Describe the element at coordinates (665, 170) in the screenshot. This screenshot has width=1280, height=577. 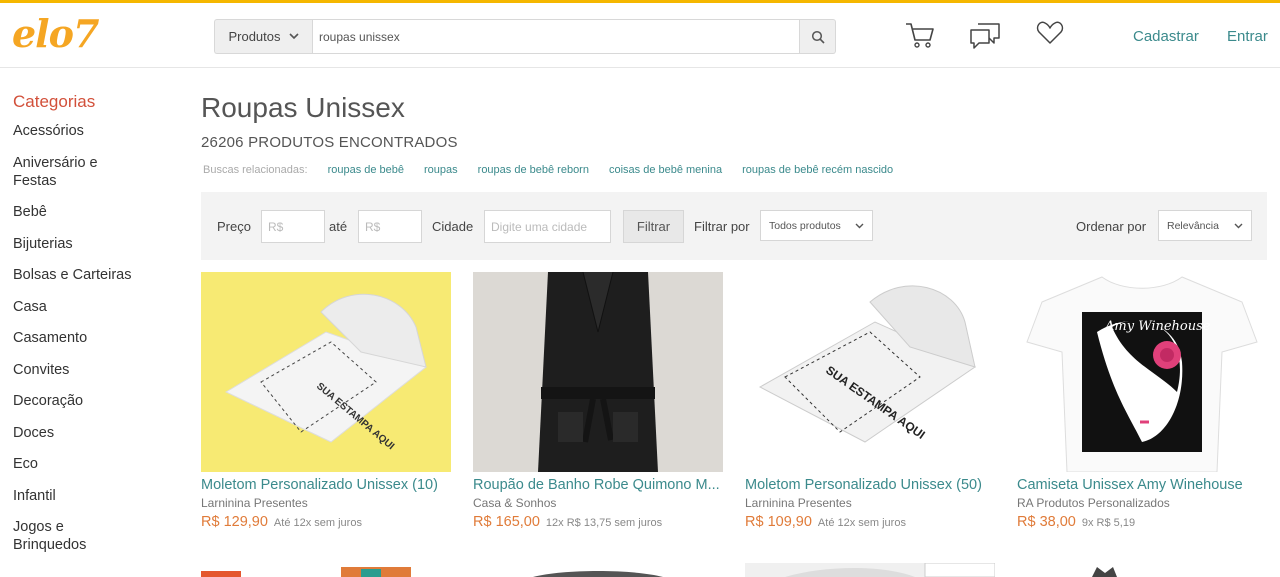
I see `related-link: coisas de bebê menina` at that location.